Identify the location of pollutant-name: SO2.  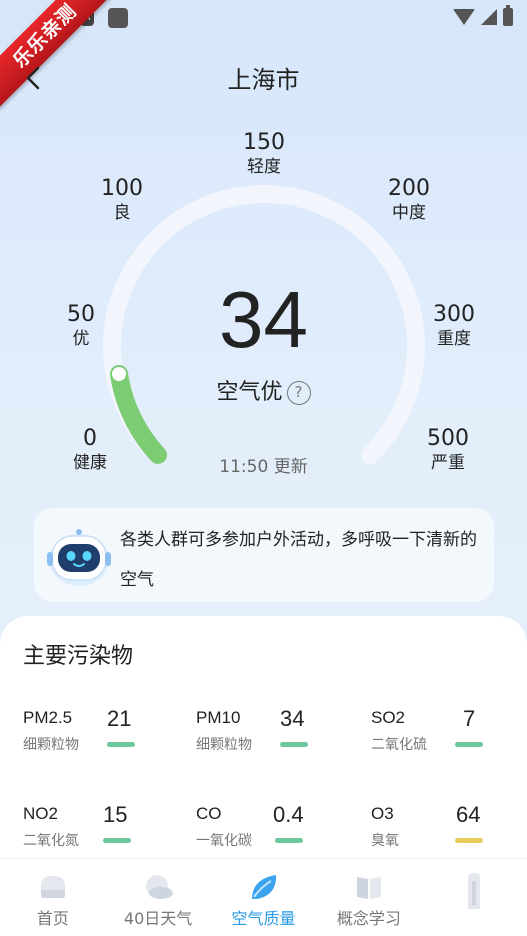
(388, 717).